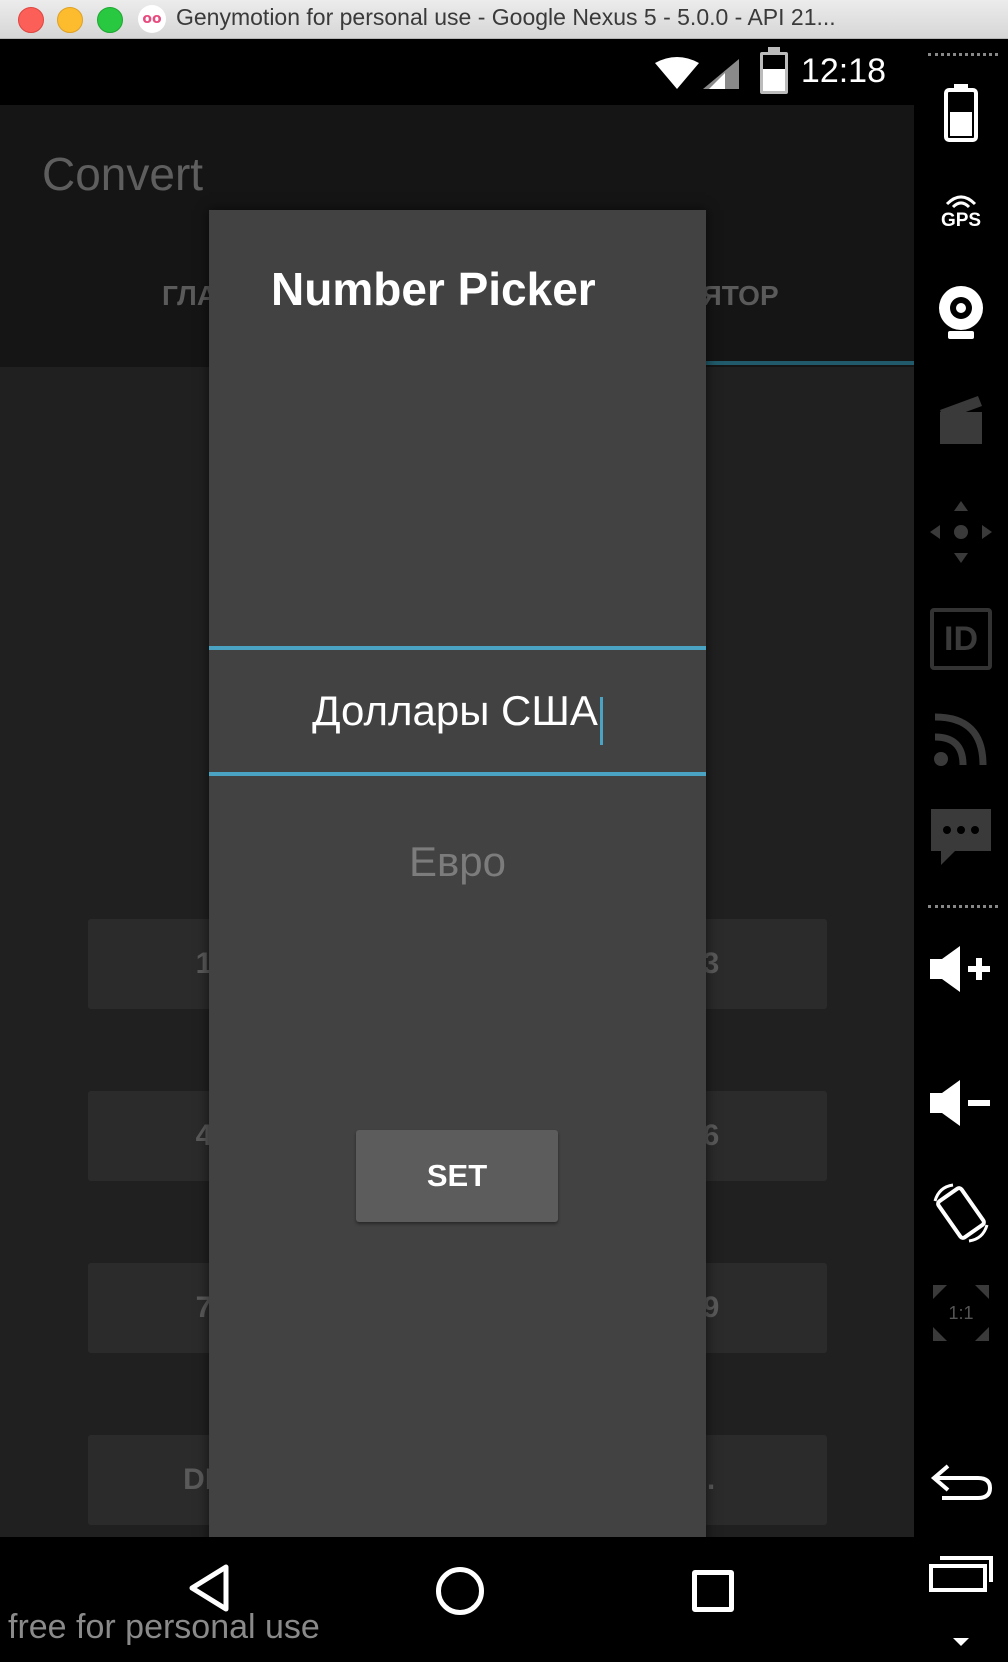  What do you see at coordinates (774, 70) in the screenshot?
I see `battery-icon` at bounding box center [774, 70].